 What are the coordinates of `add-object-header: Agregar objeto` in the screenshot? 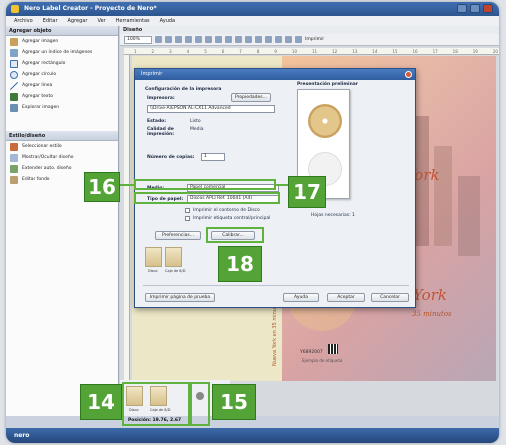 It's located at (62, 31).